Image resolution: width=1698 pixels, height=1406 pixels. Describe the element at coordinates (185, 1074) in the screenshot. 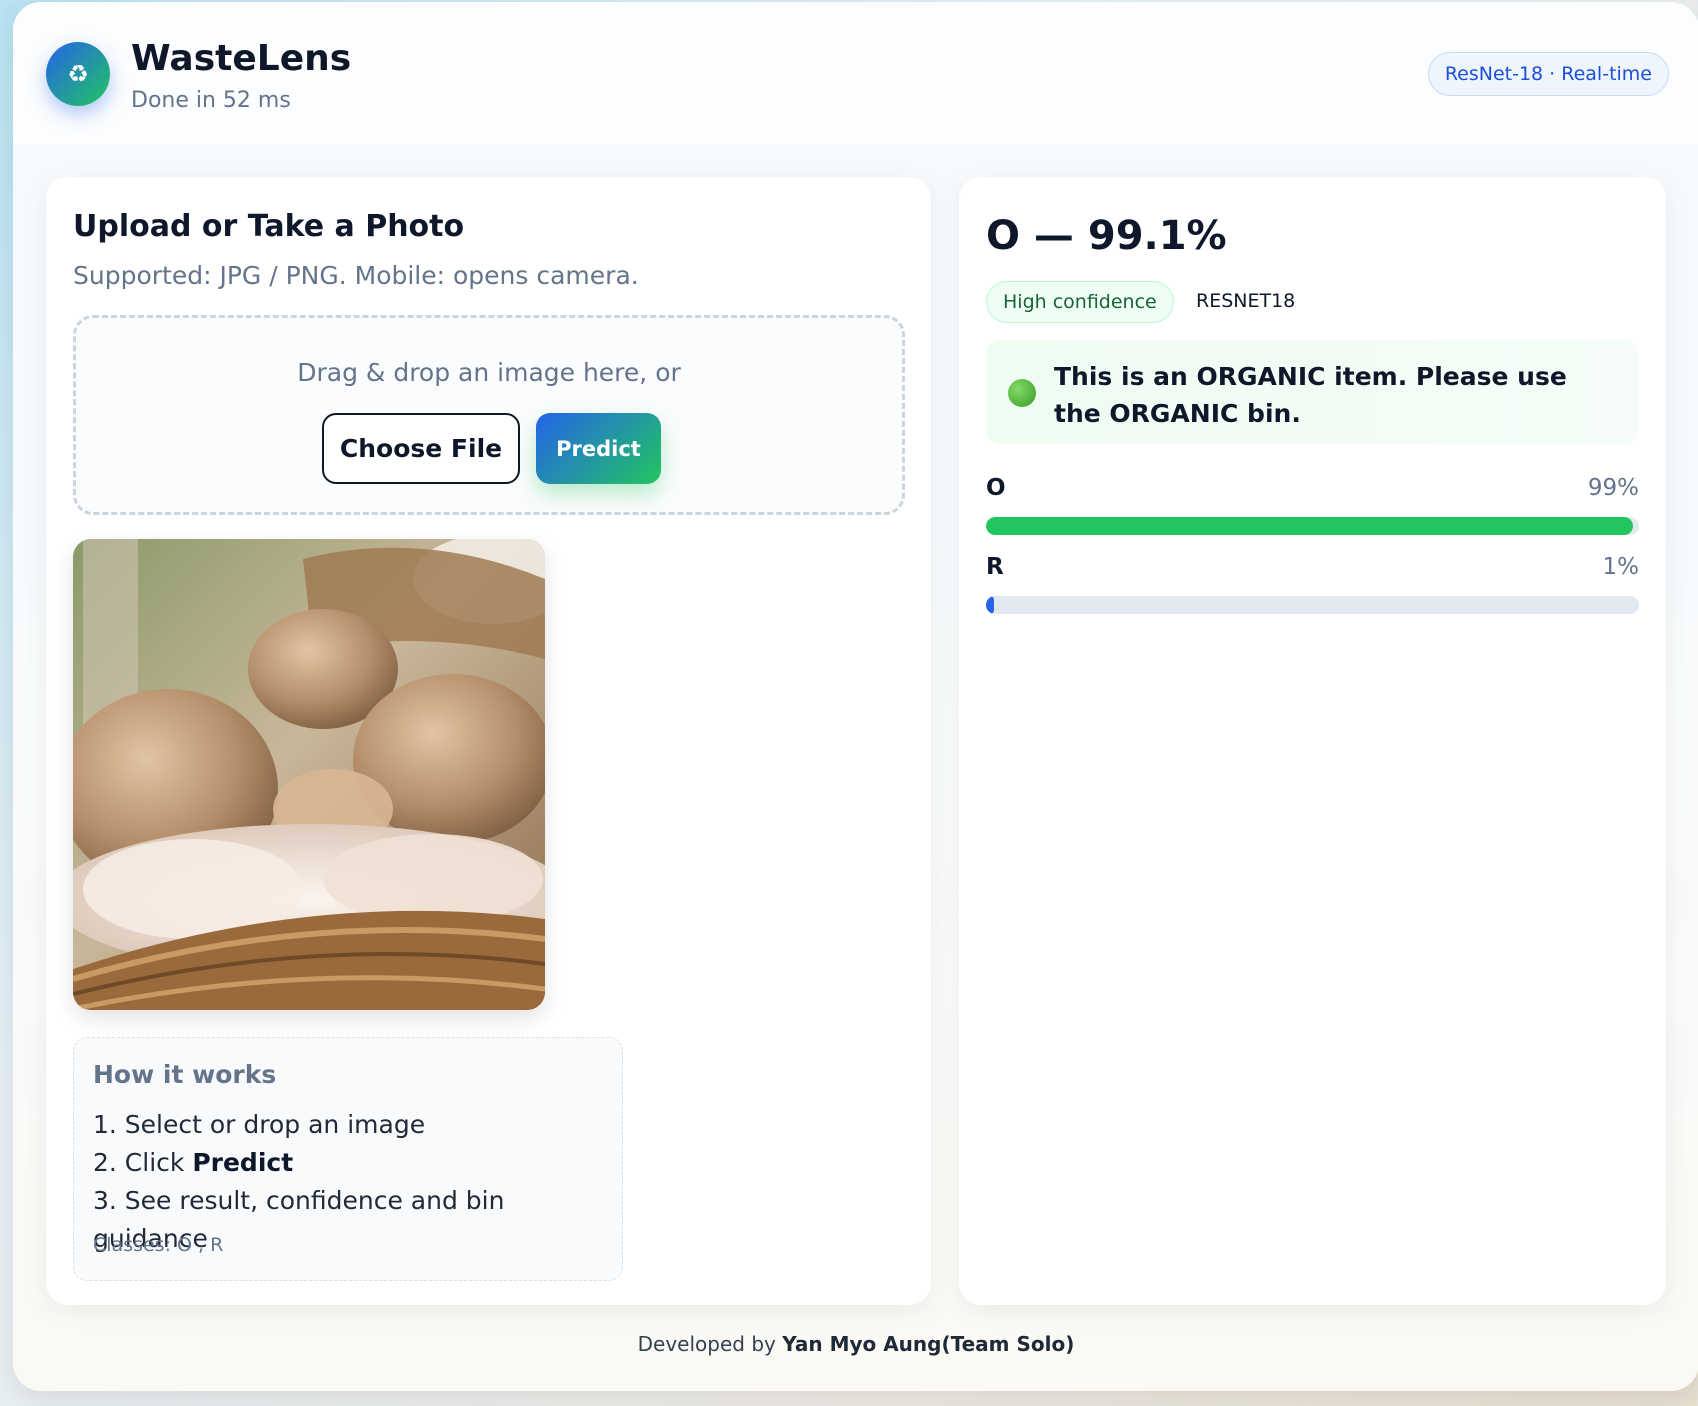

I see `howto-title: How it works` at that location.